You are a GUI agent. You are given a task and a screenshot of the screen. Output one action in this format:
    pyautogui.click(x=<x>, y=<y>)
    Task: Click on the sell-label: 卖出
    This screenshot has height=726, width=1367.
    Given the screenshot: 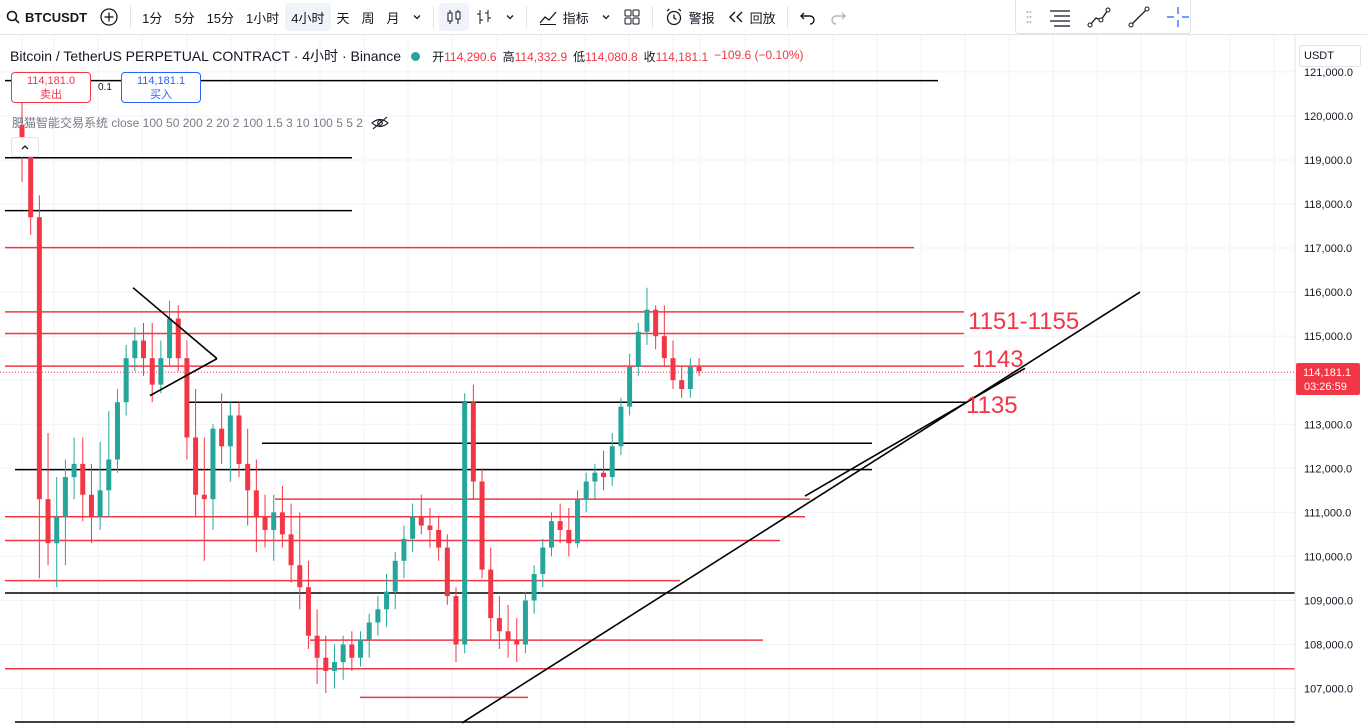 What is the action you would take?
    pyautogui.click(x=51, y=95)
    